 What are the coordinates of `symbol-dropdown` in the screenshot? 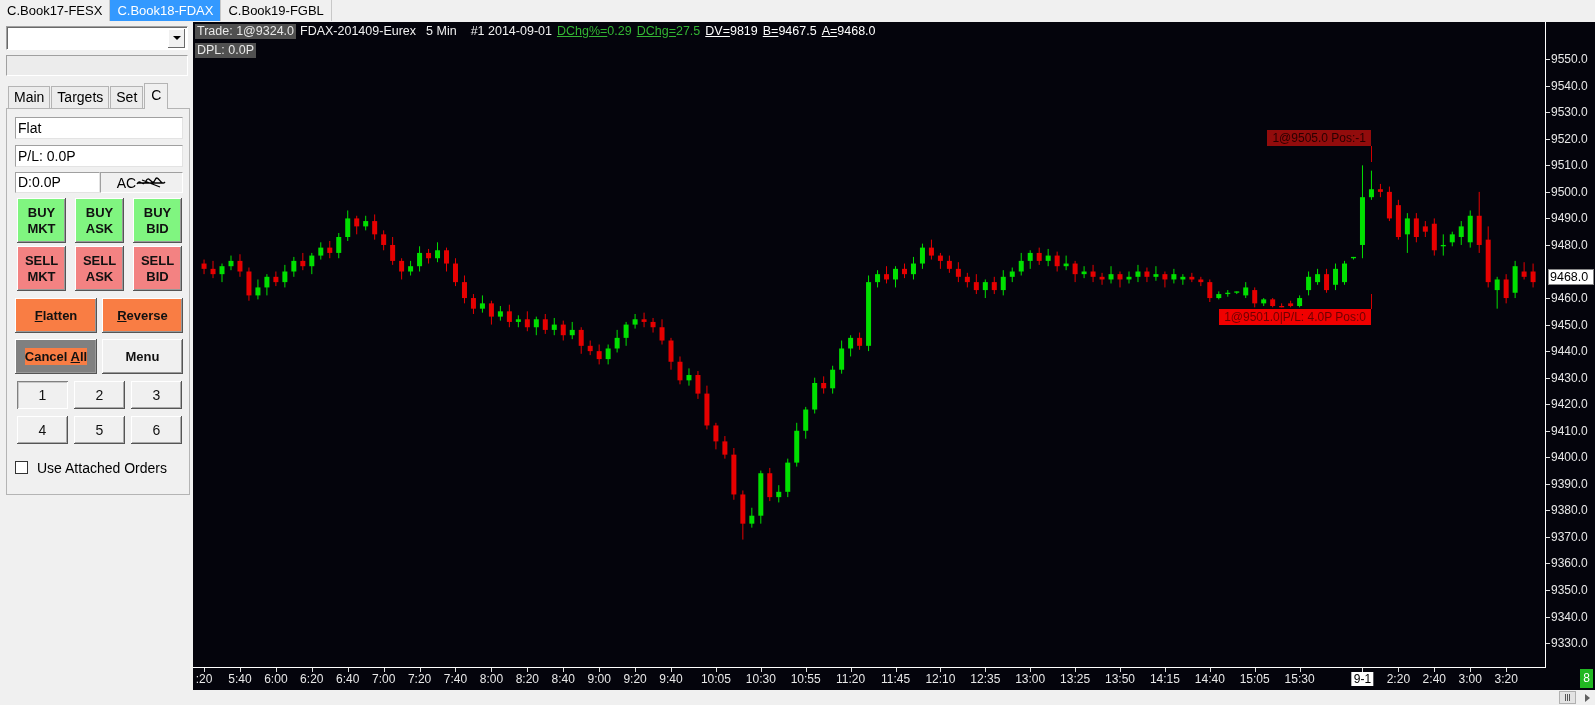 It's located at (97, 38).